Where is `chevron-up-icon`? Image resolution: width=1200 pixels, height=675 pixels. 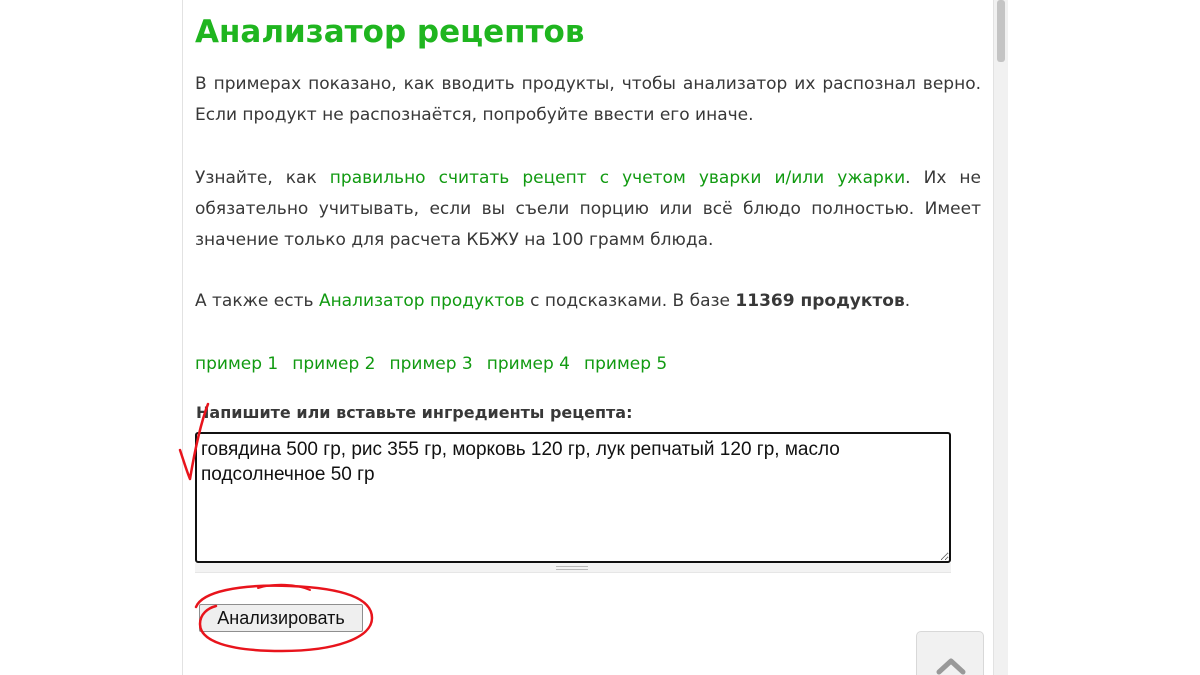
chevron-up-icon is located at coordinates (951, 666).